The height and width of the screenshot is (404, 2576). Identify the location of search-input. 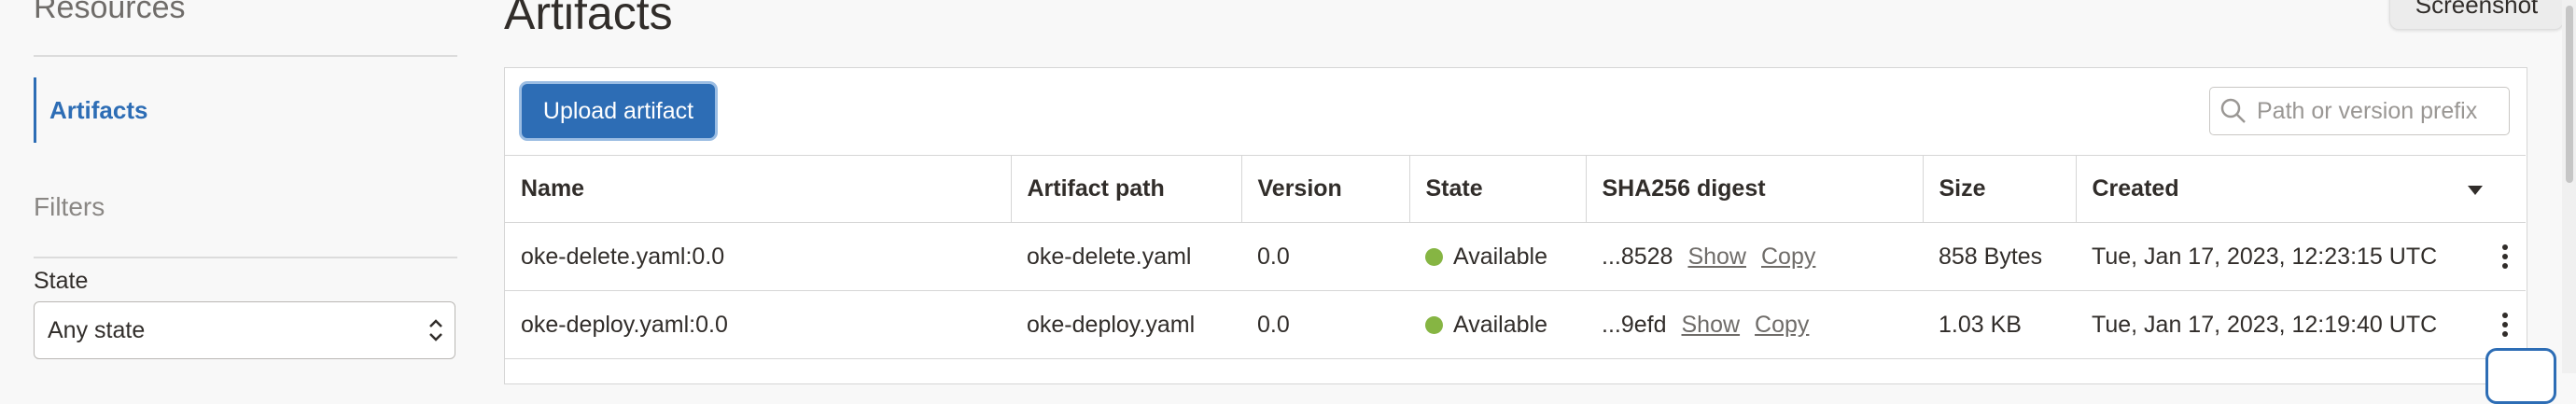
(2373, 111).